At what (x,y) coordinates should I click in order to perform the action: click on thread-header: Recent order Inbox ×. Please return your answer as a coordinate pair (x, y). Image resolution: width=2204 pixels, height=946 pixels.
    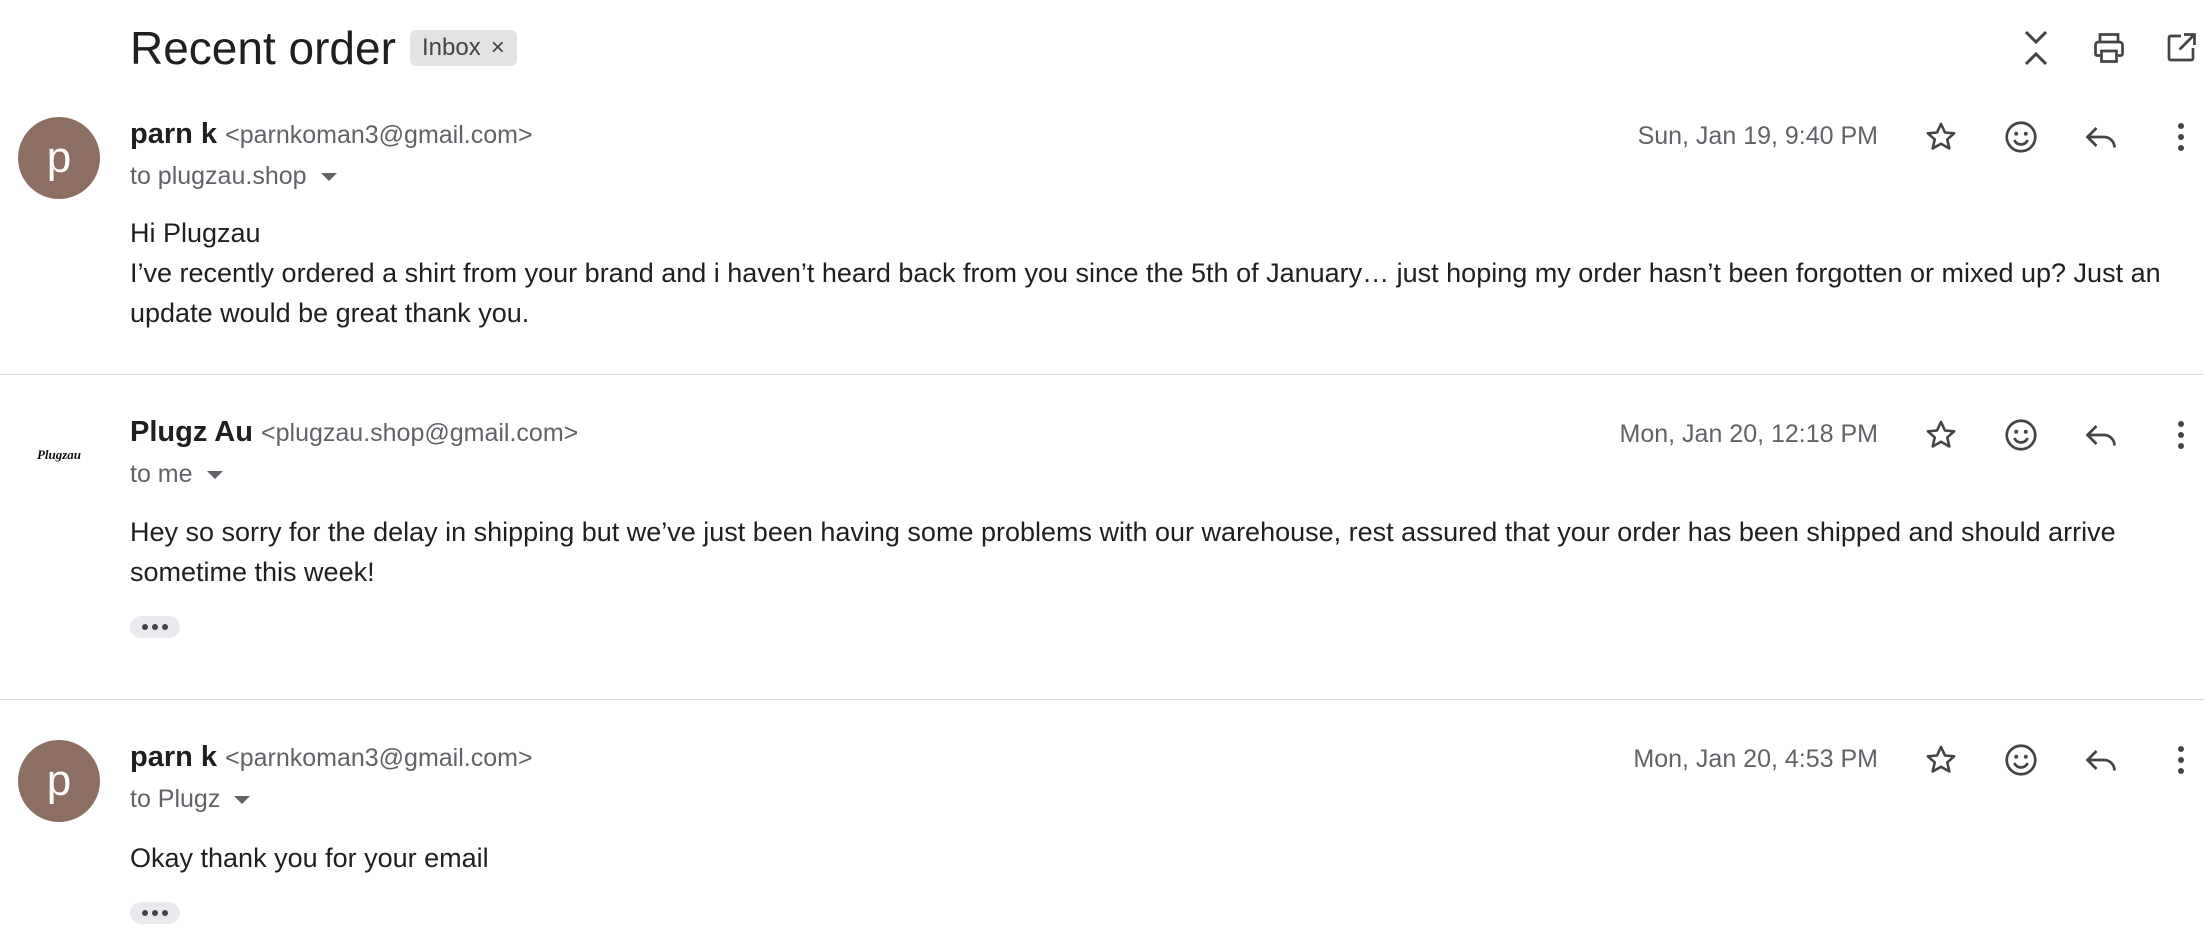
    Looking at the image, I should click on (1102, 50).